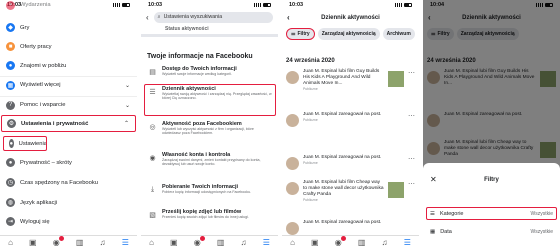 This screenshot has height=249, width=560. I want to click on row-label: Data, so click(446, 231).